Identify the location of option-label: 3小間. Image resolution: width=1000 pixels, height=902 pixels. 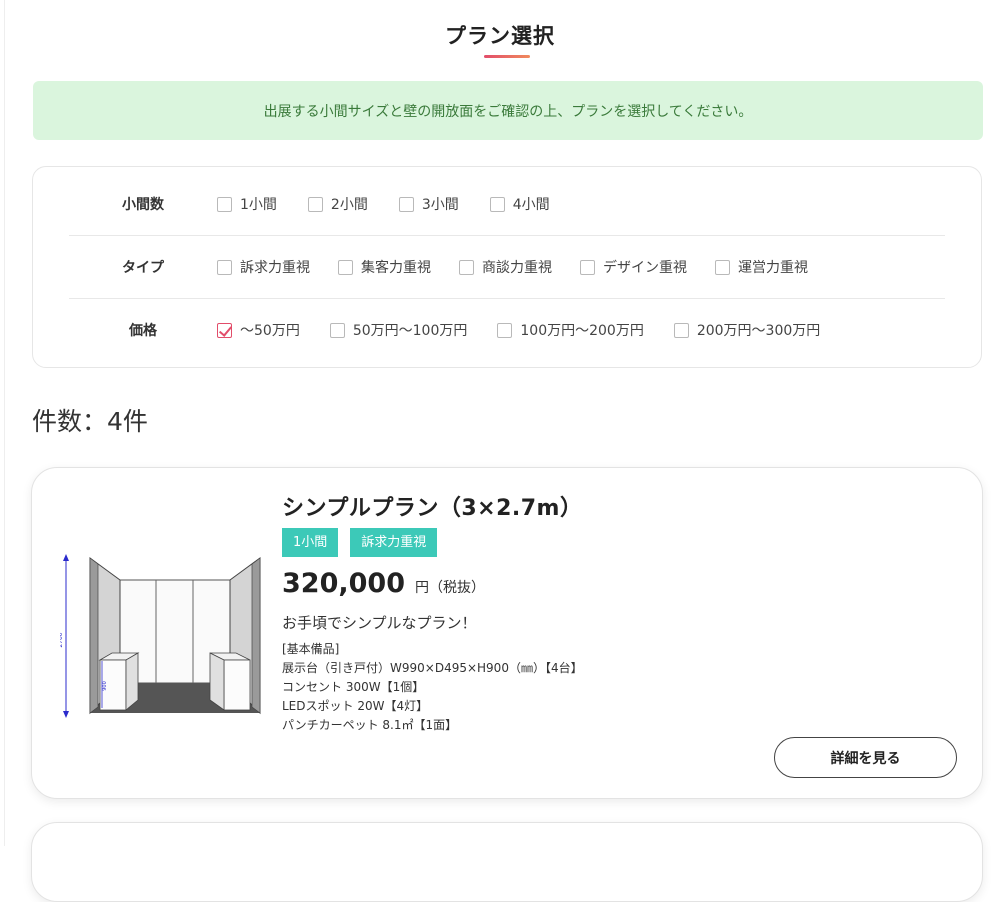
(440, 205).